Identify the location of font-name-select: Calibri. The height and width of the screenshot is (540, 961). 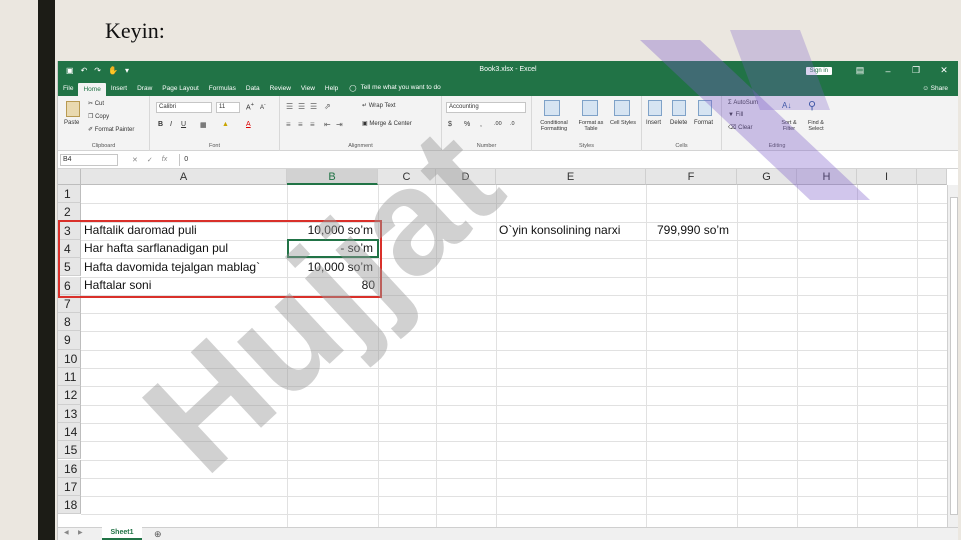
(184, 107).